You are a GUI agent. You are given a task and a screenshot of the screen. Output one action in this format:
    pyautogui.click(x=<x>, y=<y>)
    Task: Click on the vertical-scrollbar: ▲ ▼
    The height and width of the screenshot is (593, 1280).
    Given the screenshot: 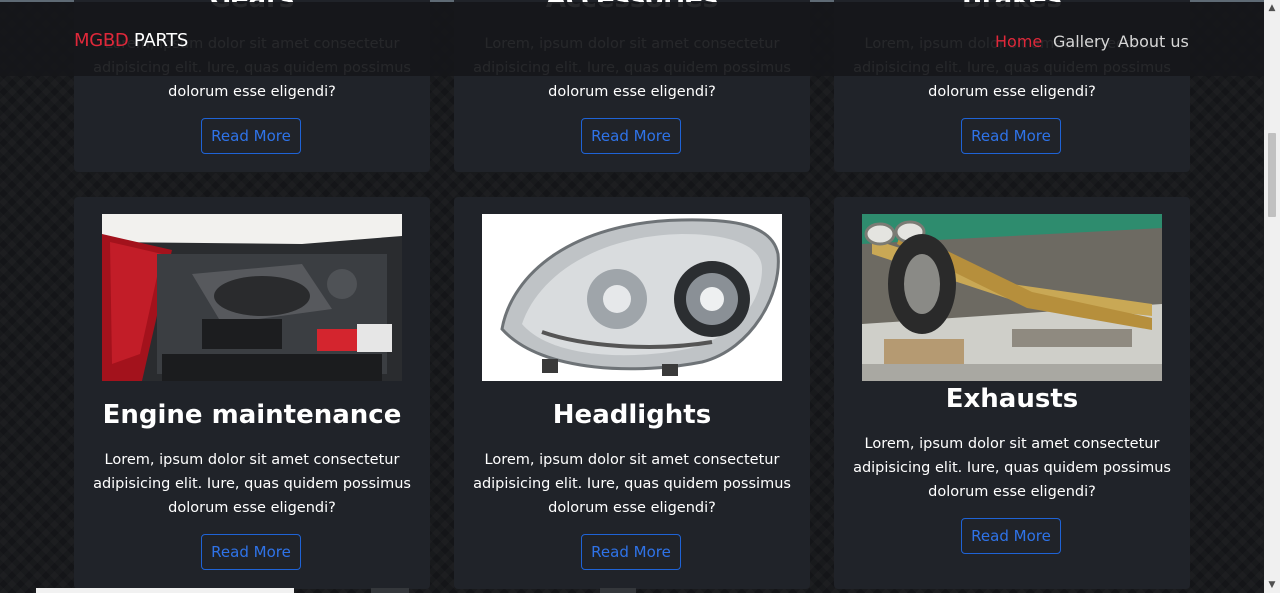 What is the action you would take?
    pyautogui.click(x=1272, y=296)
    